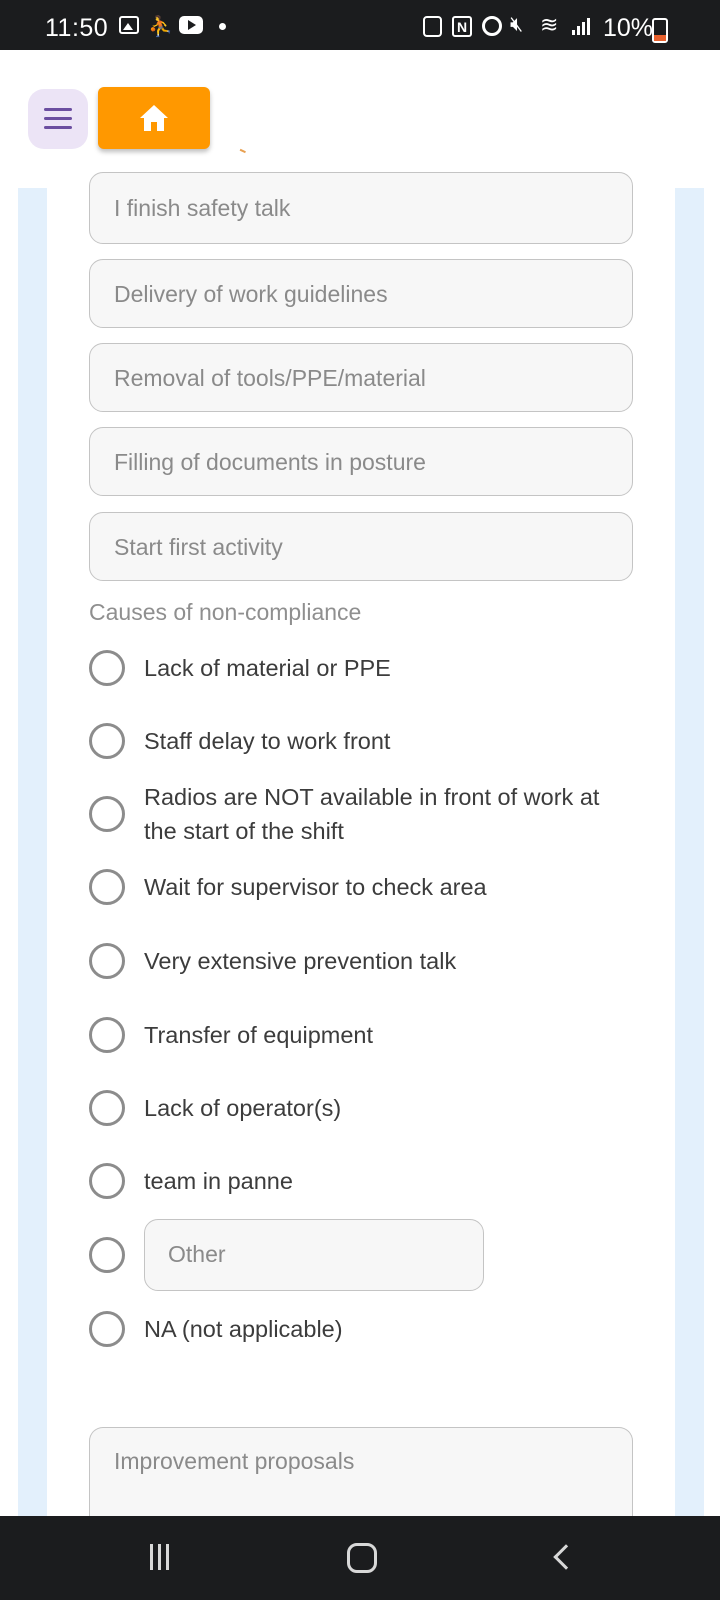  Describe the element at coordinates (191, 25) in the screenshot. I see `youtube-icon` at that location.